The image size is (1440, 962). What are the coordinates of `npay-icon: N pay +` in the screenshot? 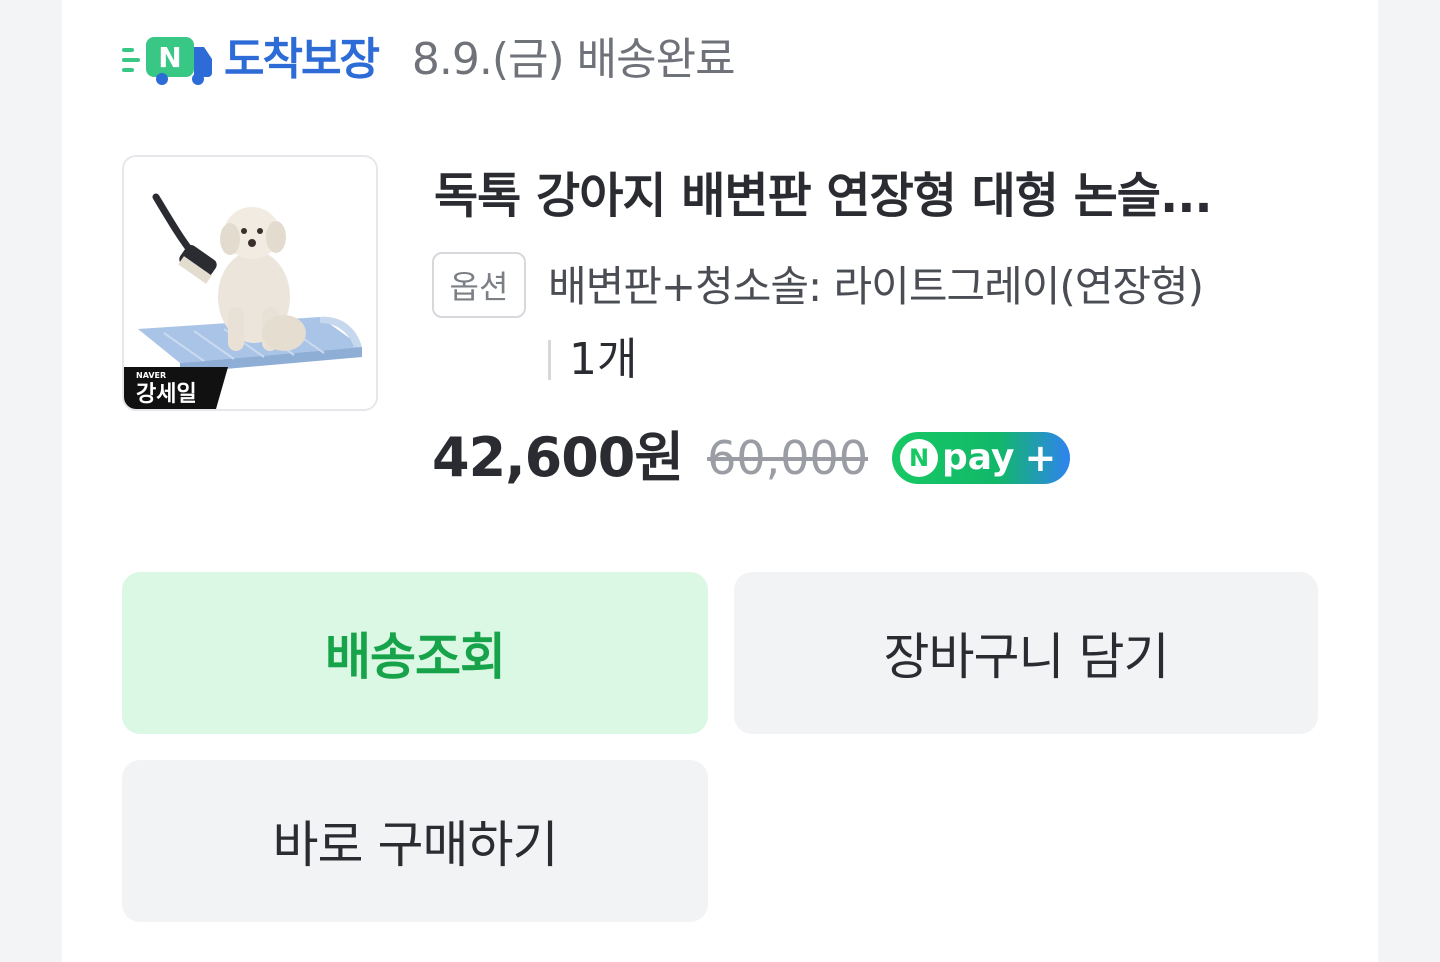 It's located at (981, 458).